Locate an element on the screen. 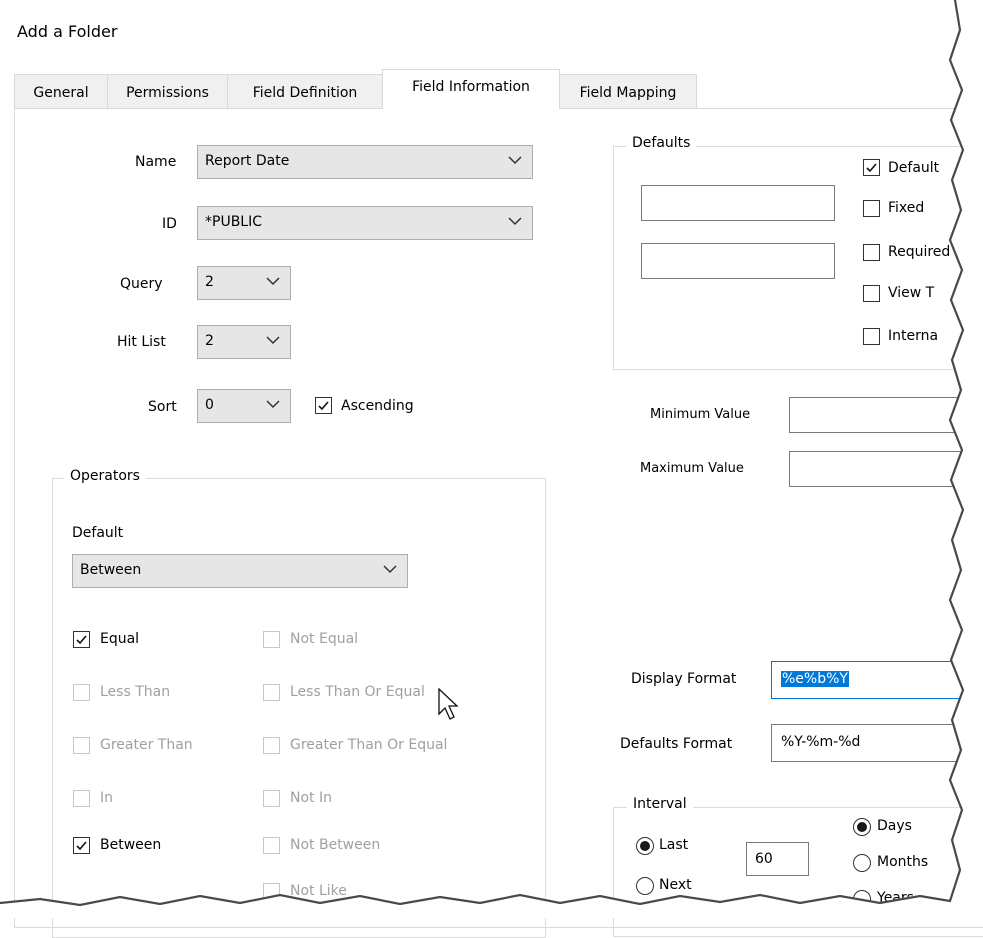 The image size is (983, 938). tab-field-information: Field Information is located at coordinates (471, 89).